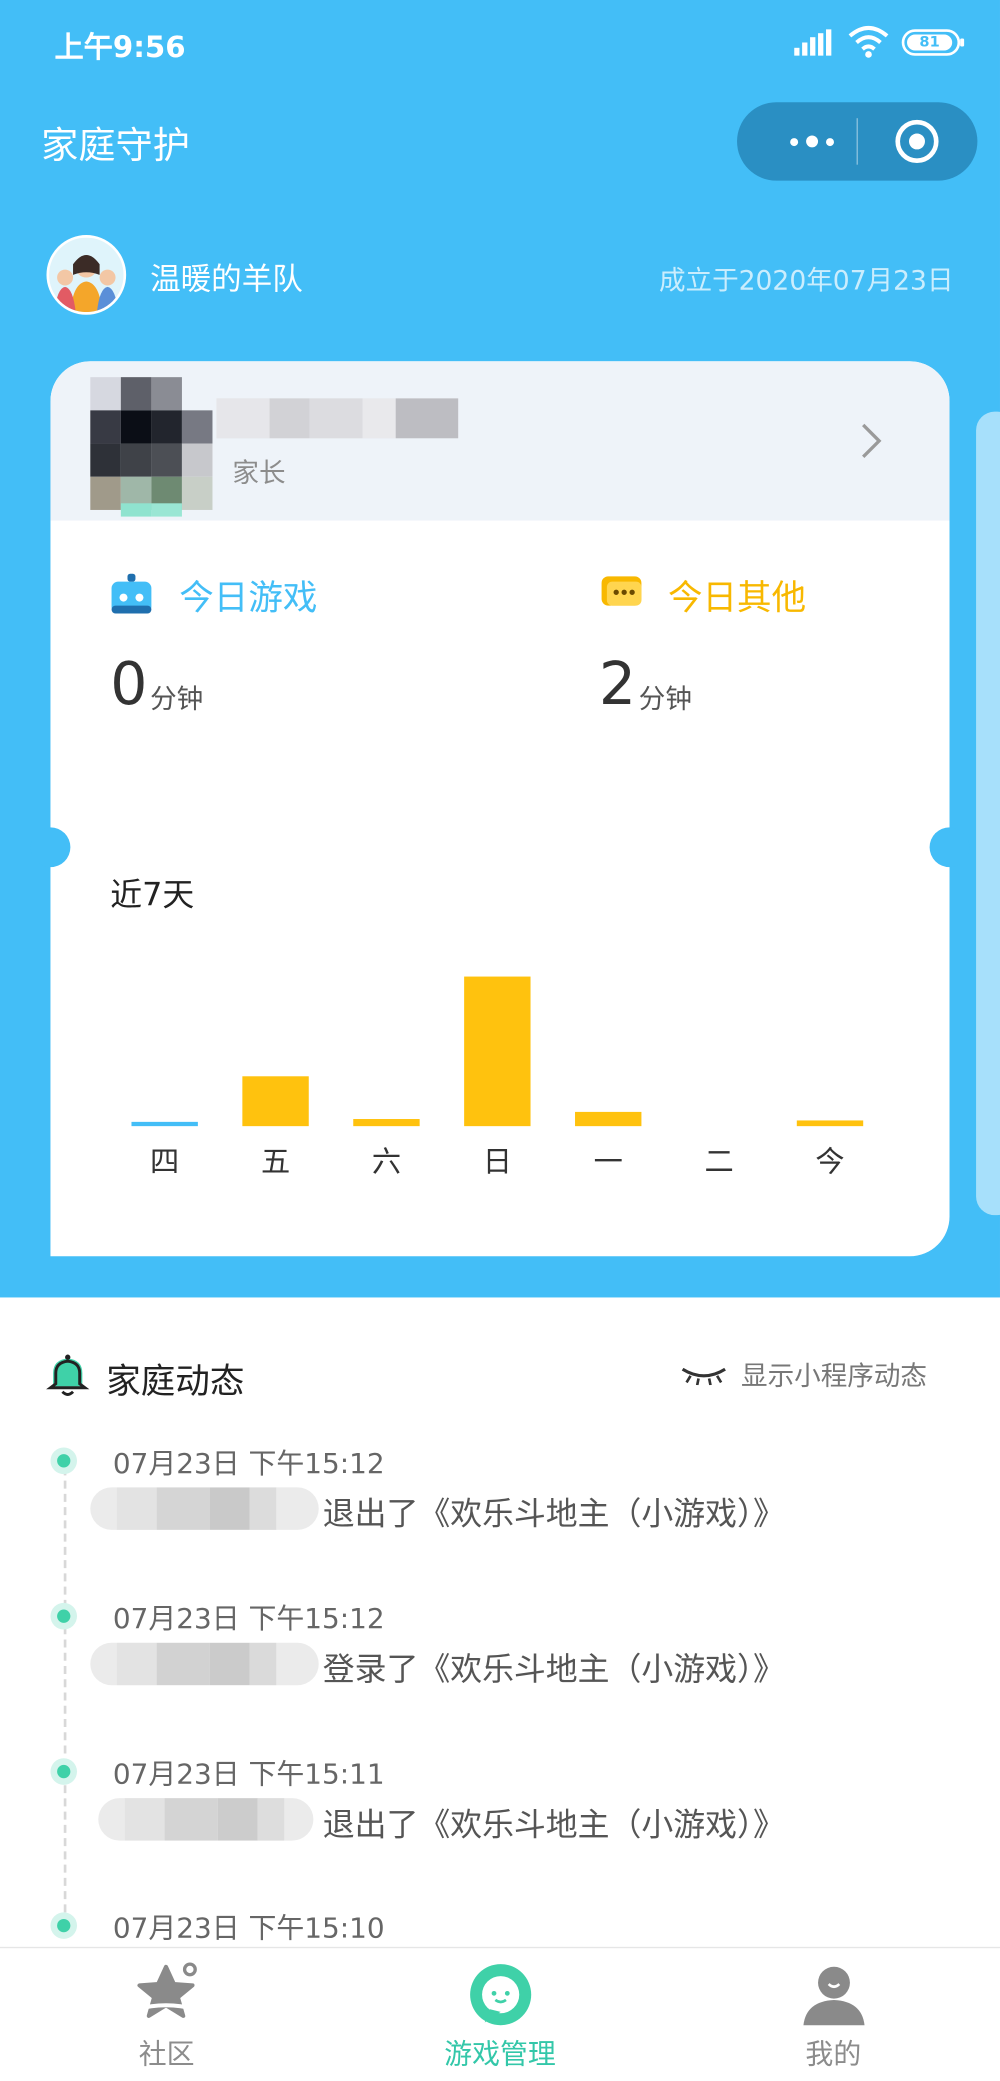 Image resolution: width=1000 pixels, height=2081 pixels. I want to click on message-icon, so click(621, 591).